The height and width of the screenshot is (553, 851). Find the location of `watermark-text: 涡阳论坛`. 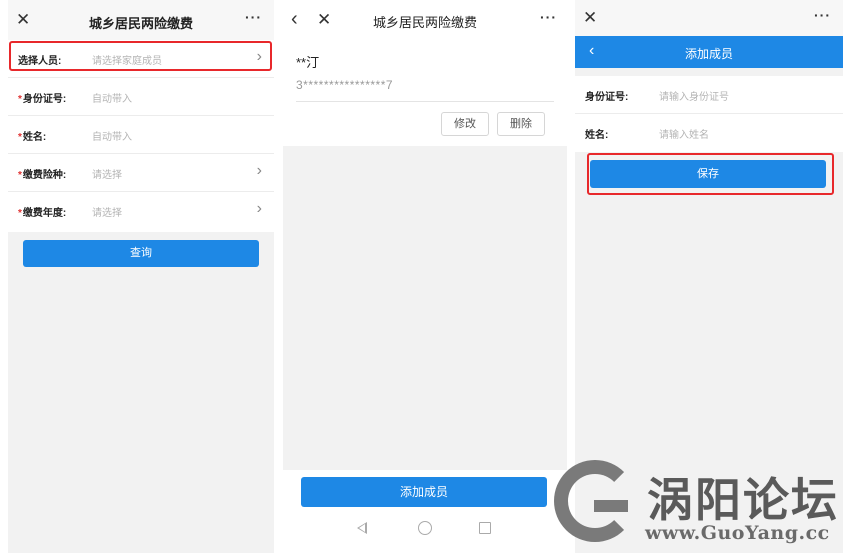

watermark-text: 涡阳论坛 is located at coordinates (743, 500).